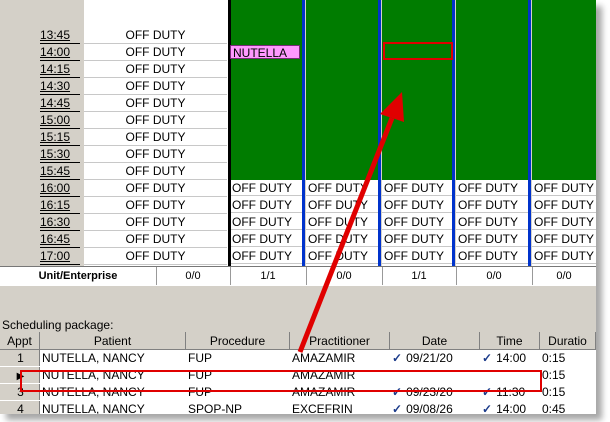  Describe the element at coordinates (429, 358) in the screenshot. I see `cell-value: 09/21/20` at that location.